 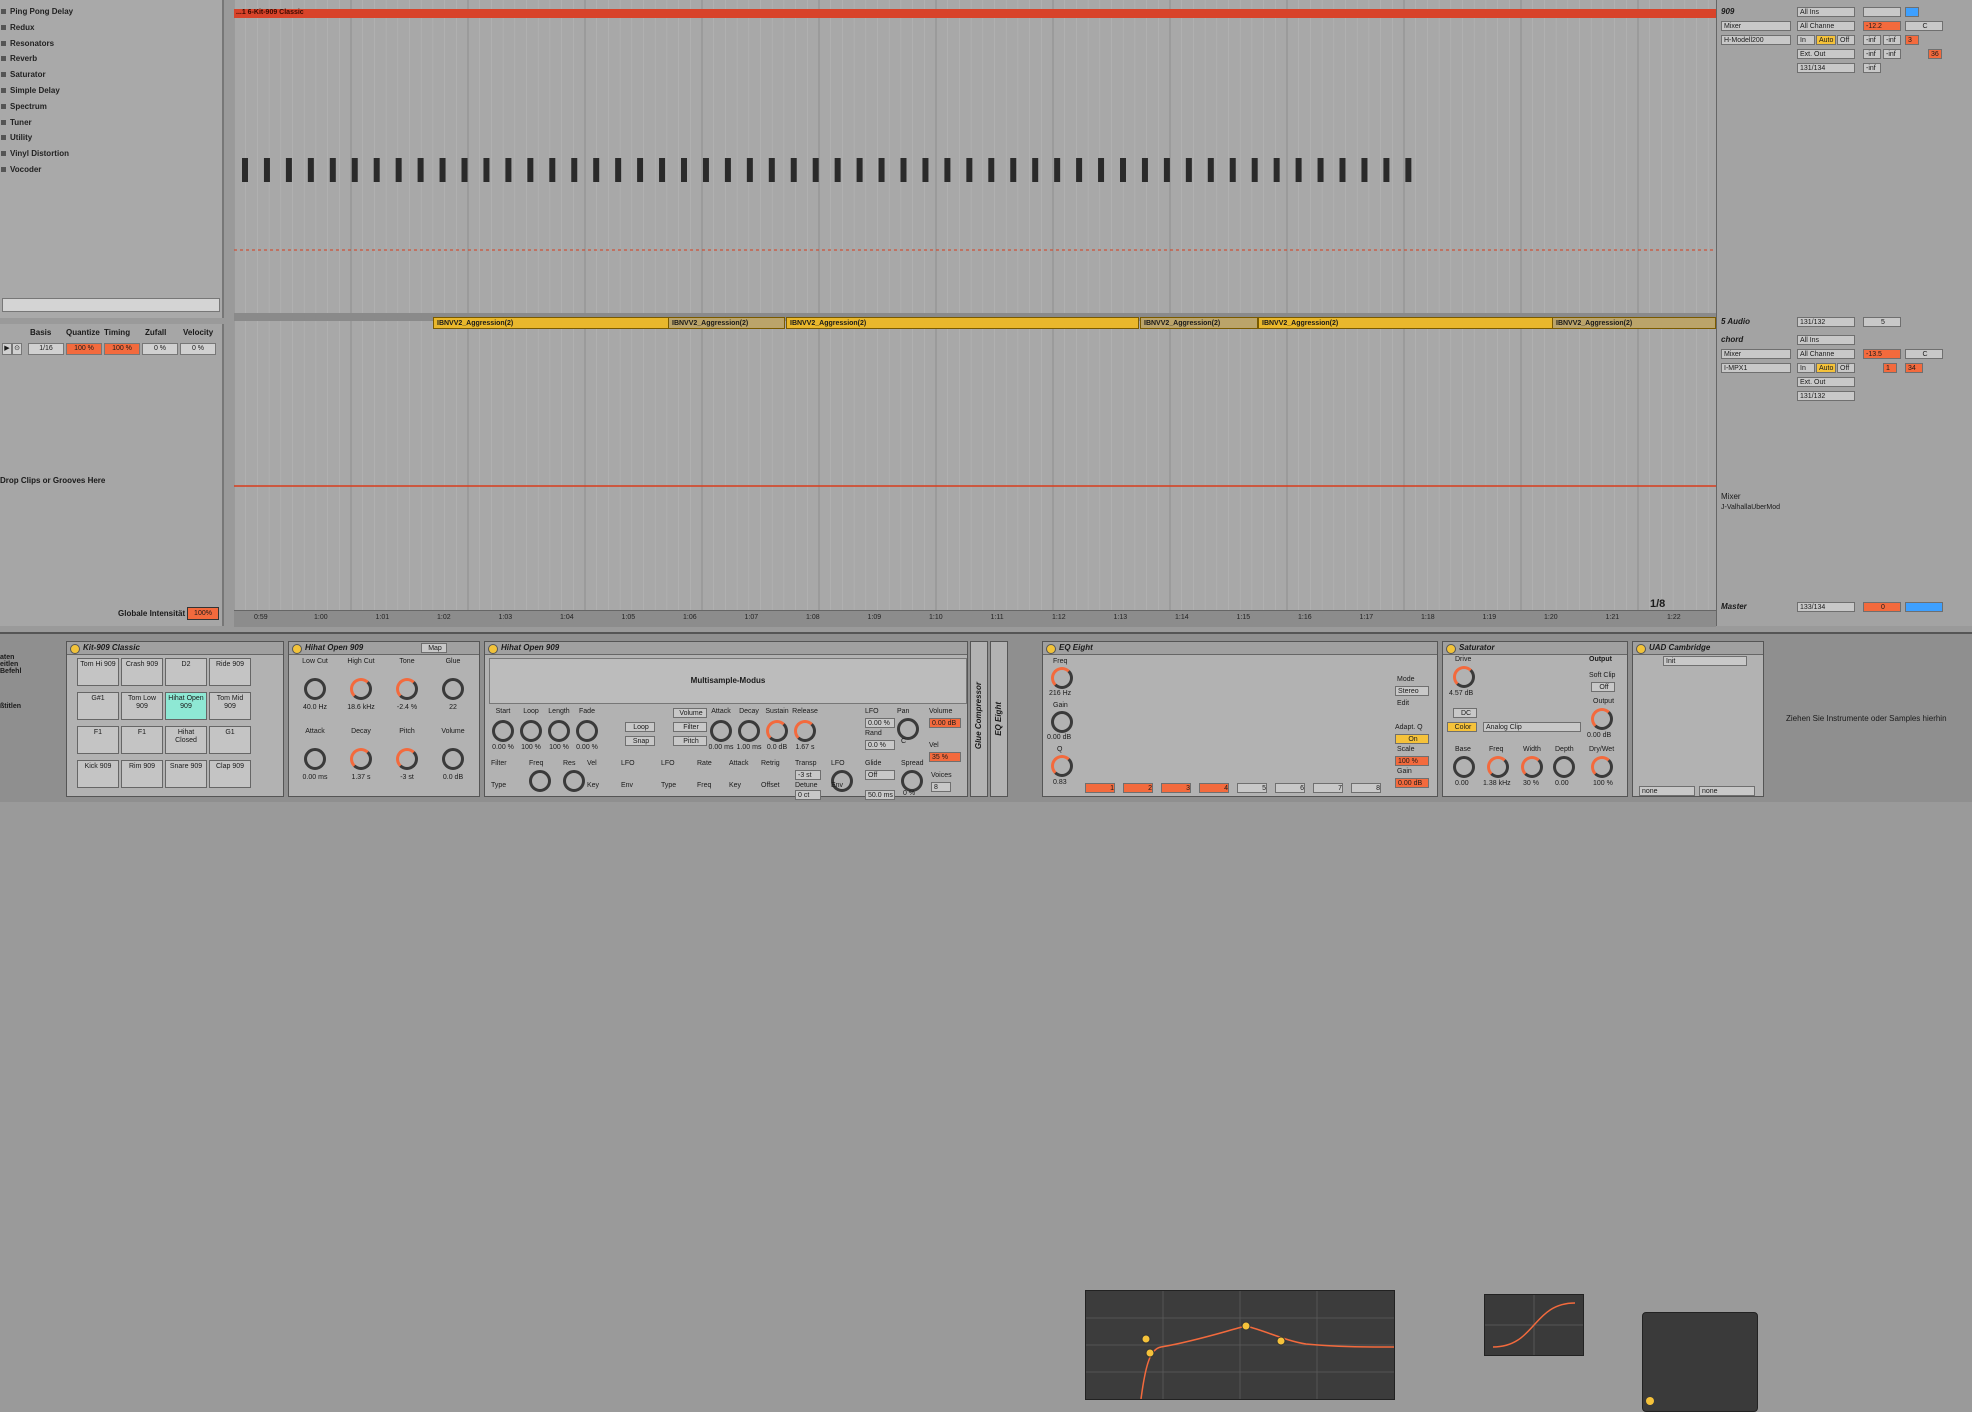 What do you see at coordinates (46, 349) in the screenshot?
I see `groove-basis-field: 1/16` at bounding box center [46, 349].